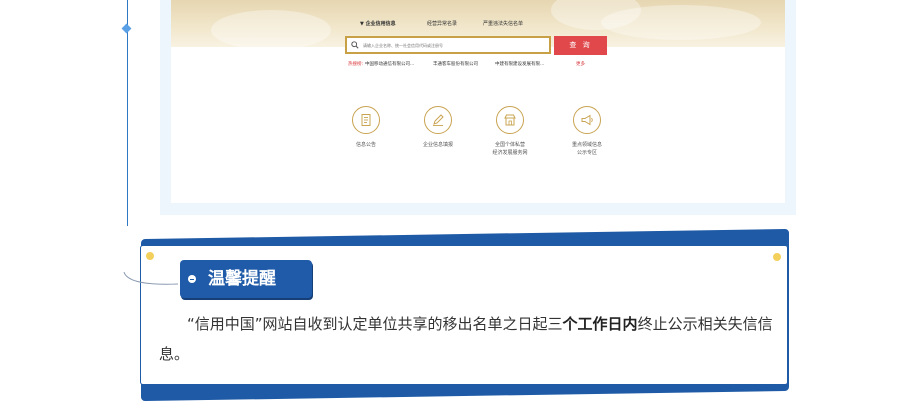 This screenshot has width=915, height=416. I want to click on search-icon, so click(355, 45).